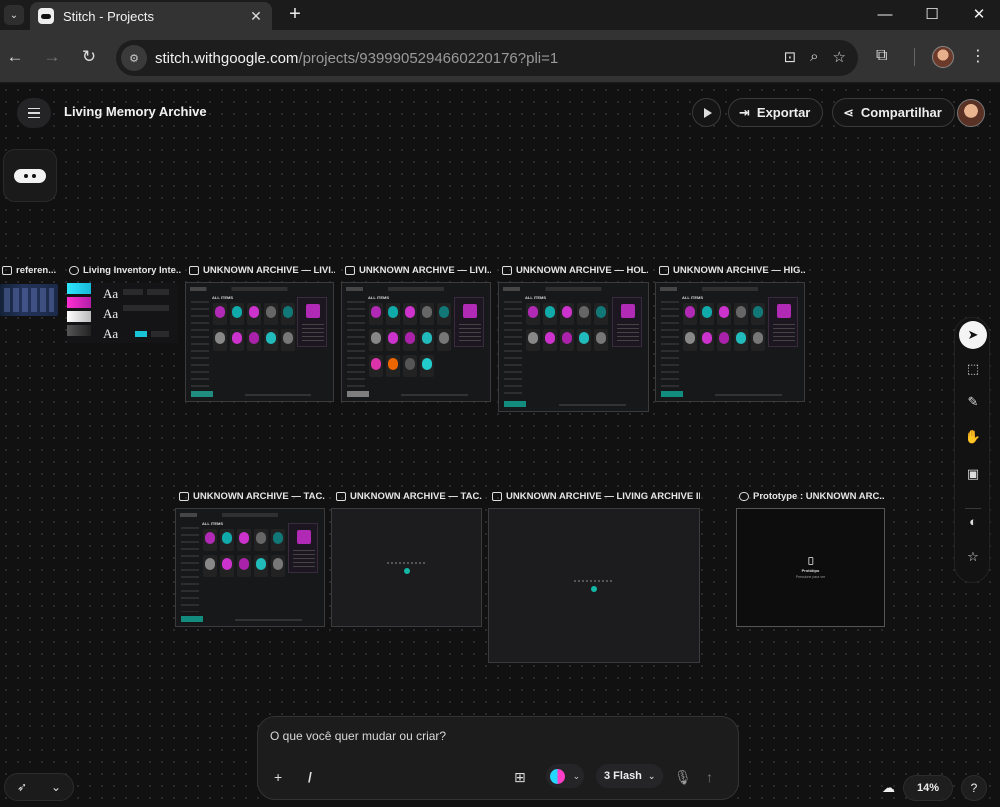 This screenshot has height=807, width=1000. I want to click on project-title: Living Memory Archive, so click(135, 111).